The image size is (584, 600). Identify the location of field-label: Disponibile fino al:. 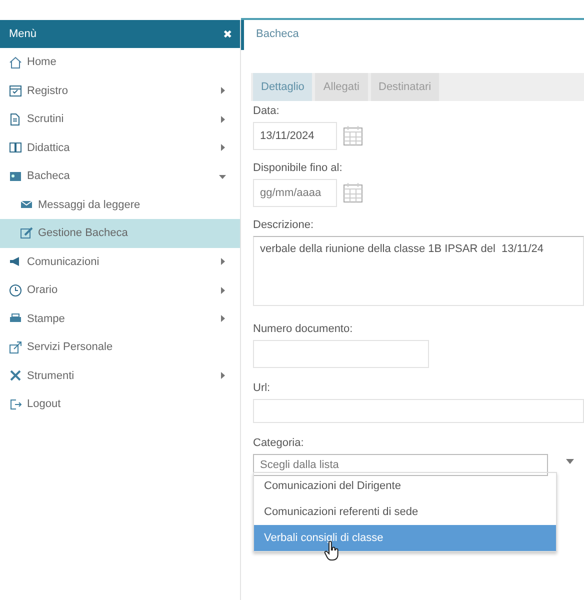
(298, 168).